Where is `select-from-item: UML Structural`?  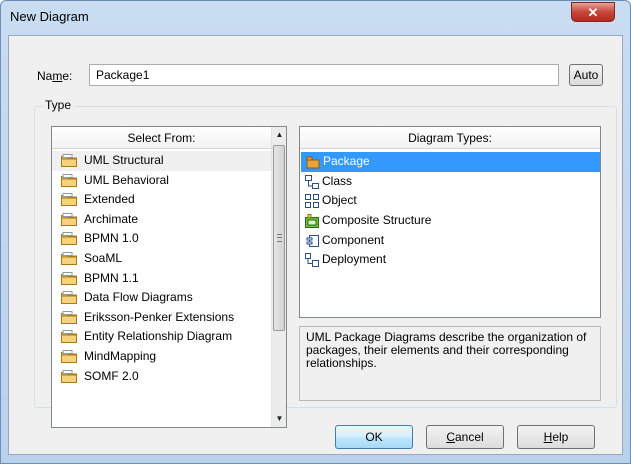
select-from-item: UML Structural is located at coordinates (161, 161).